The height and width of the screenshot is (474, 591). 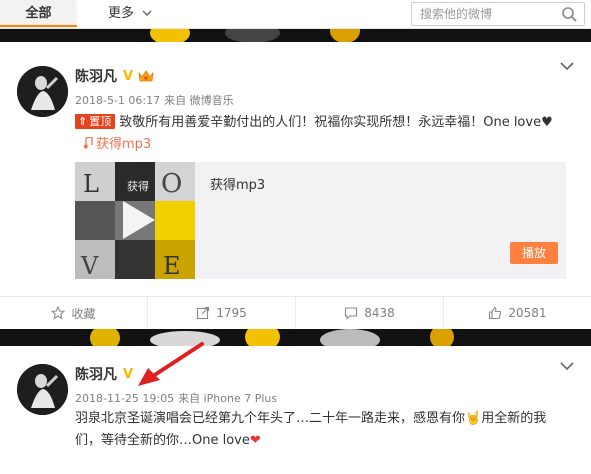 I want to click on rock-hand-emoji-icon: 🤘, so click(x=473, y=418).